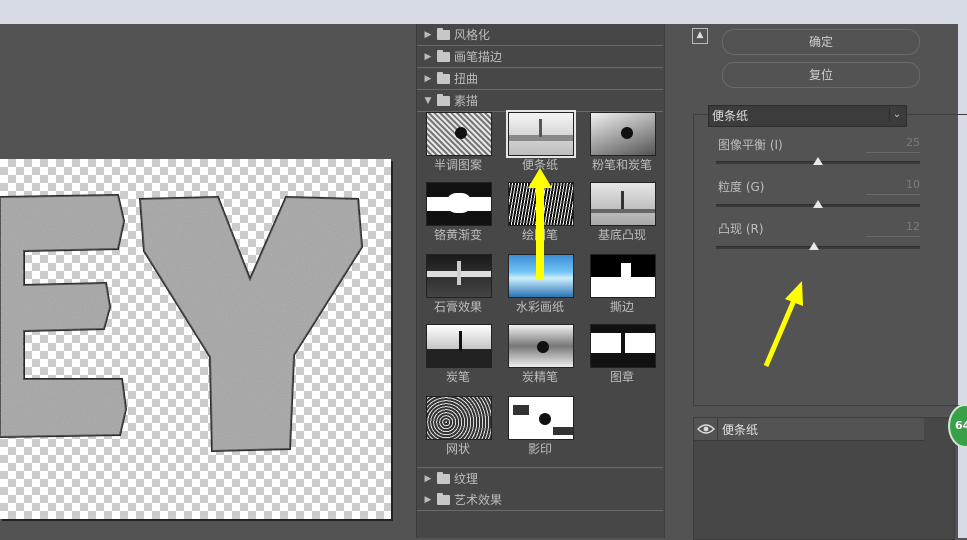 This screenshot has width=967, height=540. I want to click on annotation-arrows, so click(665, 267).